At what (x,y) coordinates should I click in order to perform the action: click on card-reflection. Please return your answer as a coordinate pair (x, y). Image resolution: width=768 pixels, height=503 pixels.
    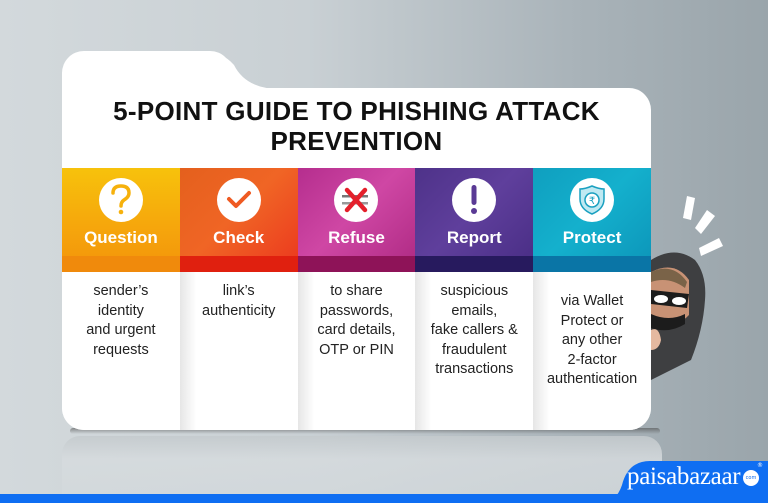
    Looking at the image, I should click on (362, 465).